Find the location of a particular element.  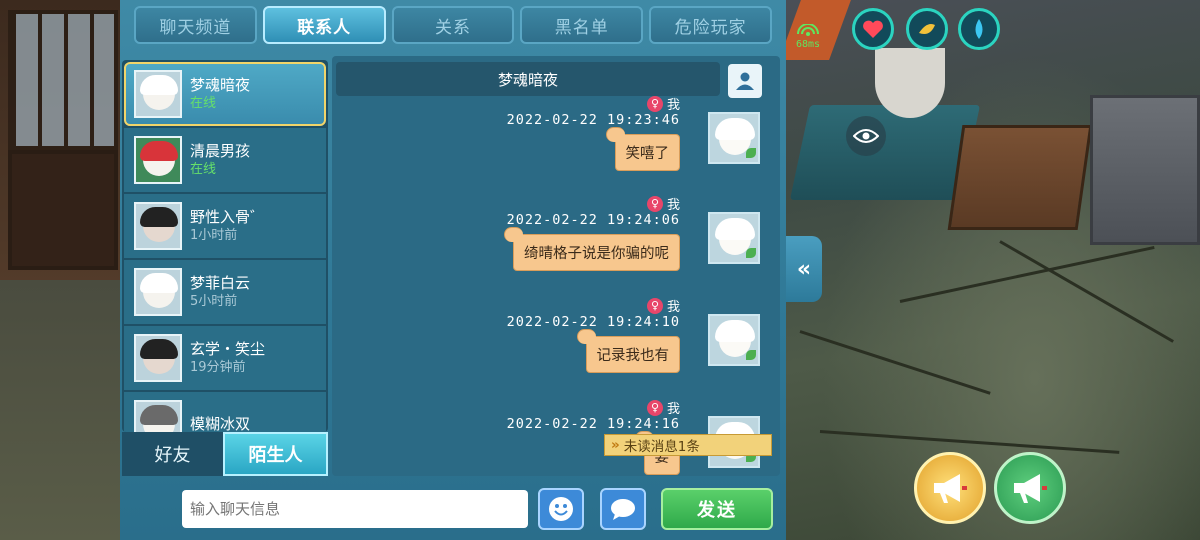

water-pool is located at coordinates (885, 152).